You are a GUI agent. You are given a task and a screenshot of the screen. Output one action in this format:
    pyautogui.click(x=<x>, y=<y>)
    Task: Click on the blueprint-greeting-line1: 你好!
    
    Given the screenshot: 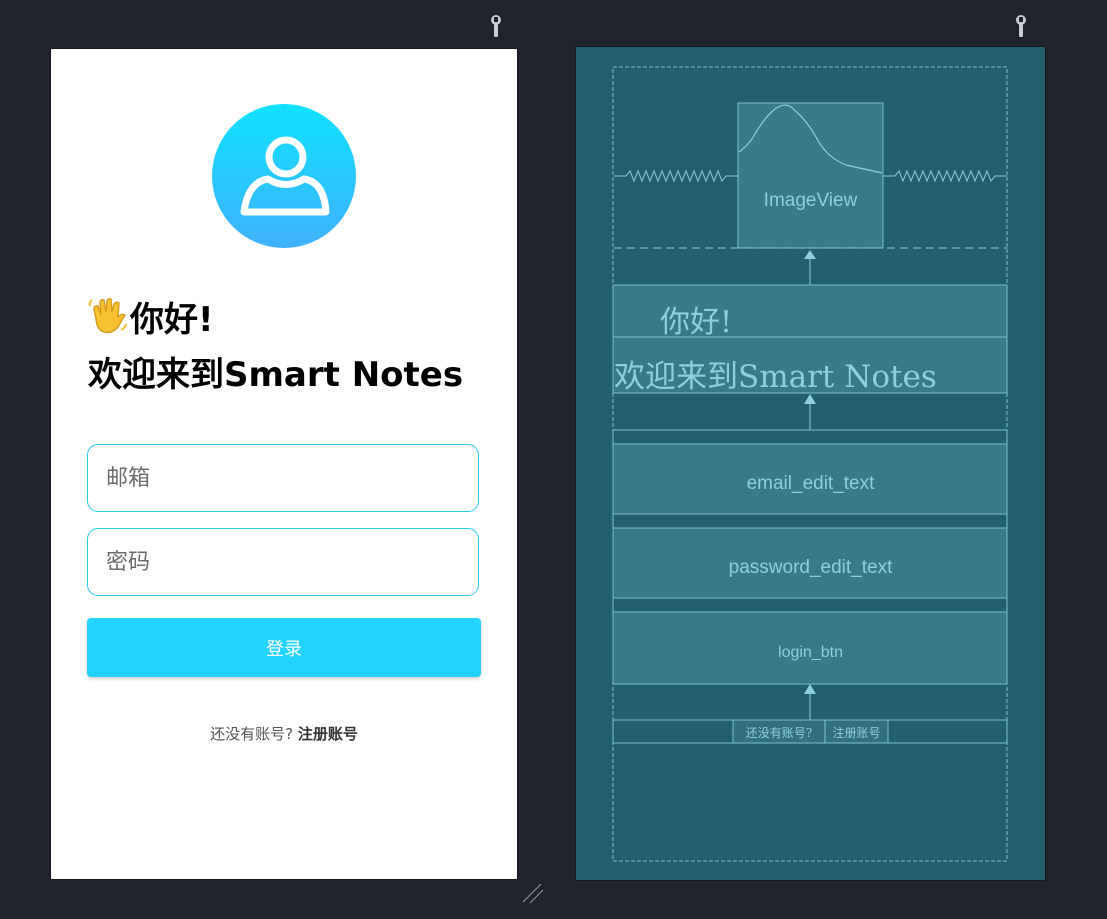 What is the action you would take?
    pyautogui.click(x=696, y=322)
    